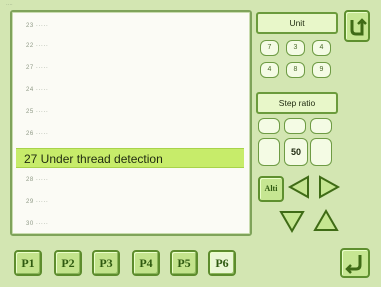  Describe the element at coordinates (296, 152) in the screenshot. I see `step-value: 50` at that location.